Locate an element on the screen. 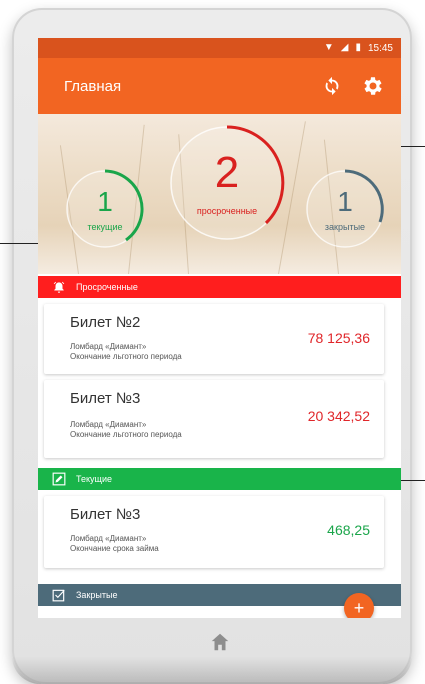 This screenshot has height=684, width=425. plus-icon: + is located at coordinates (359, 607).